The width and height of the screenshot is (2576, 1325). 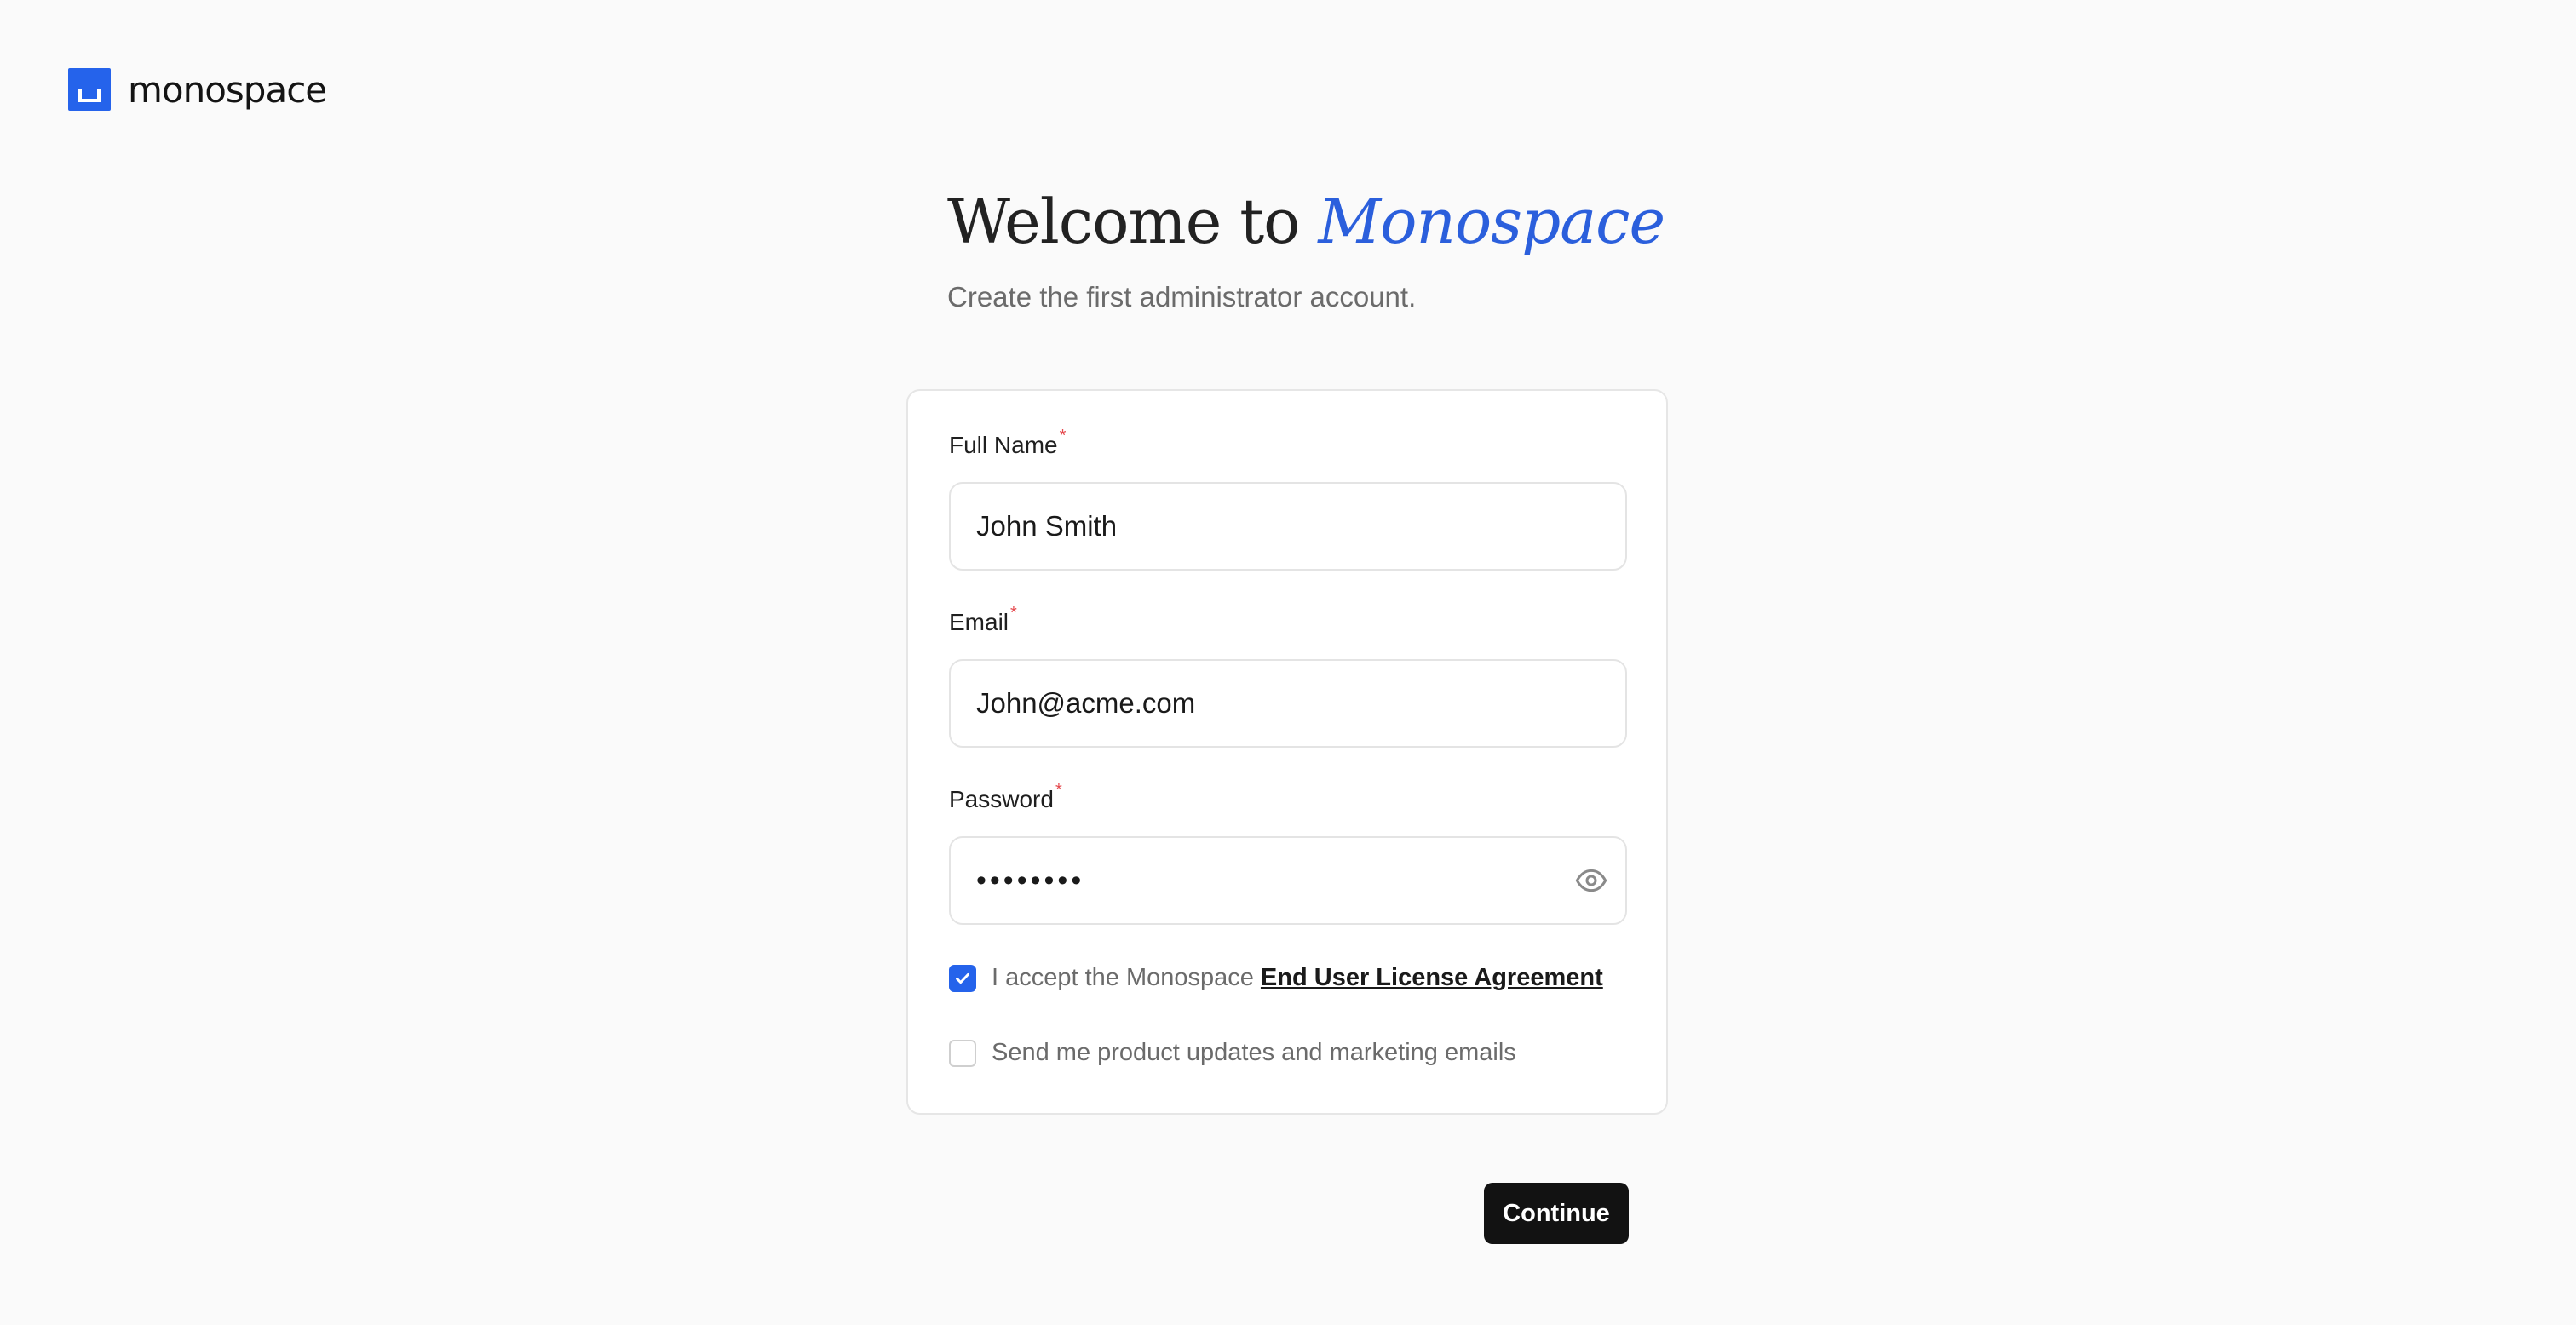 What do you see at coordinates (1288, 703) in the screenshot?
I see `email-input: John@acme.com` at bounding box center [1288, 703].